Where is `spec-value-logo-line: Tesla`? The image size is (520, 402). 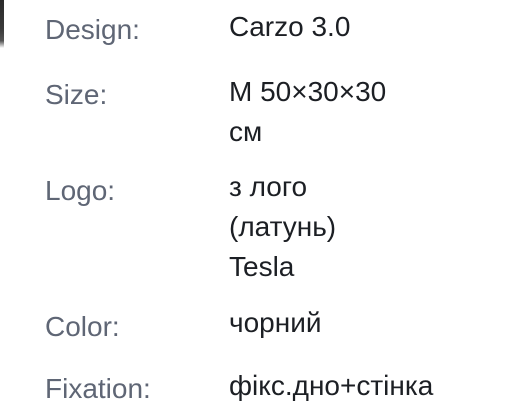
spec-value-logo-line: Tesla is located at coordinates (262, 266).